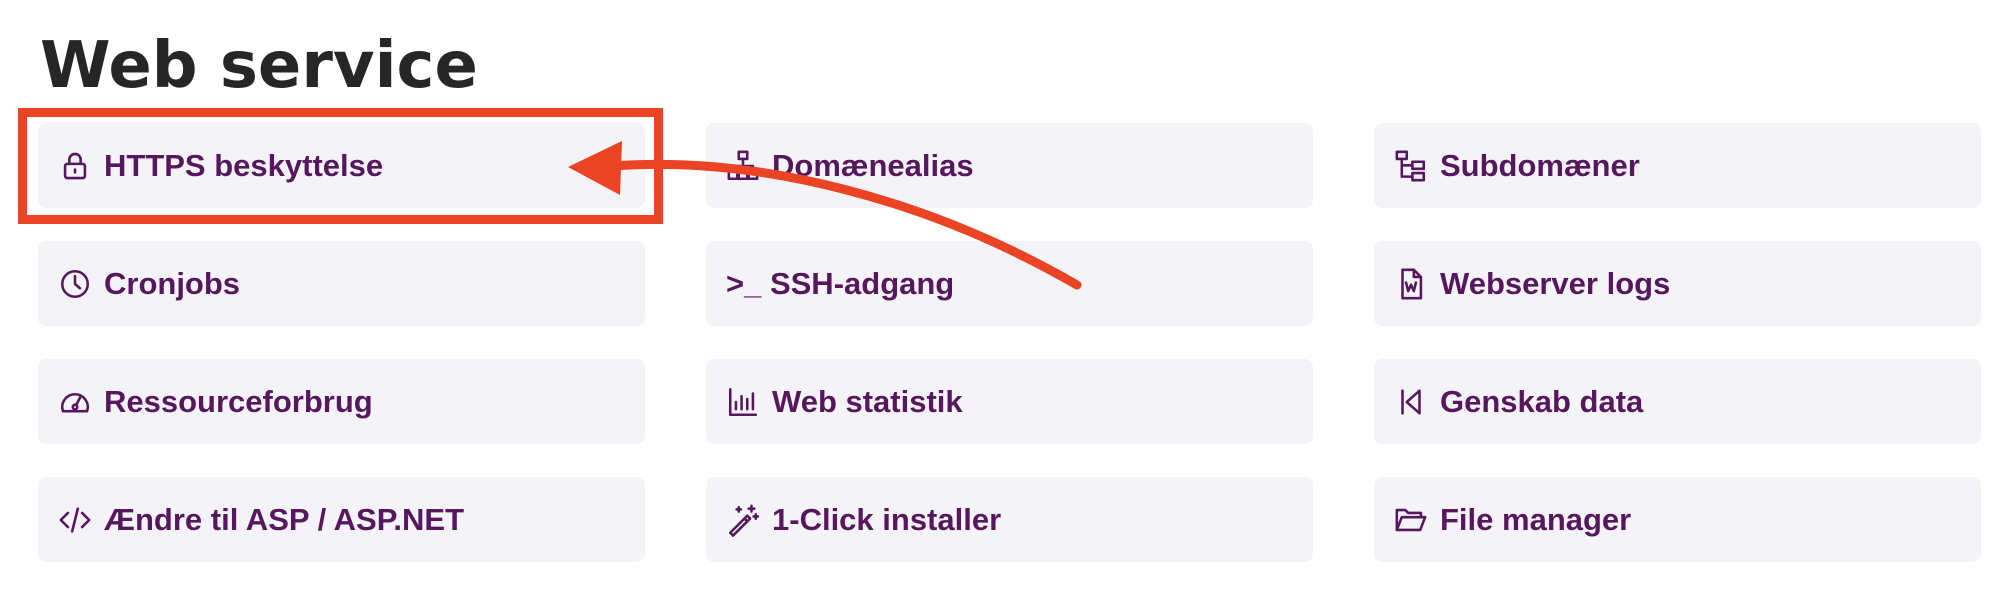  I want to click on sitemap-icon, so click(743, 166).